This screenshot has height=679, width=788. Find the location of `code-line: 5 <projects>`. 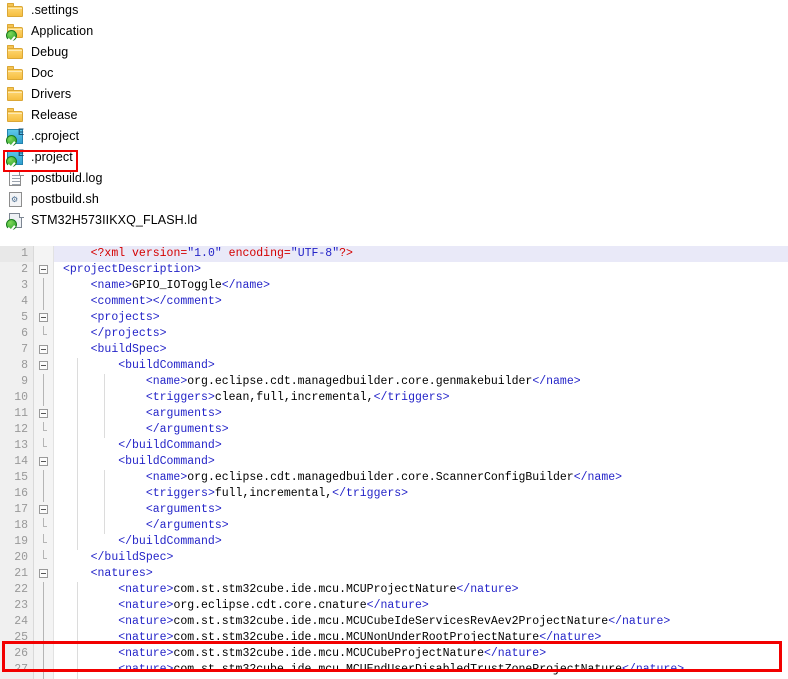

code-line: 5 <projects> is located at coordinates (394, 318).